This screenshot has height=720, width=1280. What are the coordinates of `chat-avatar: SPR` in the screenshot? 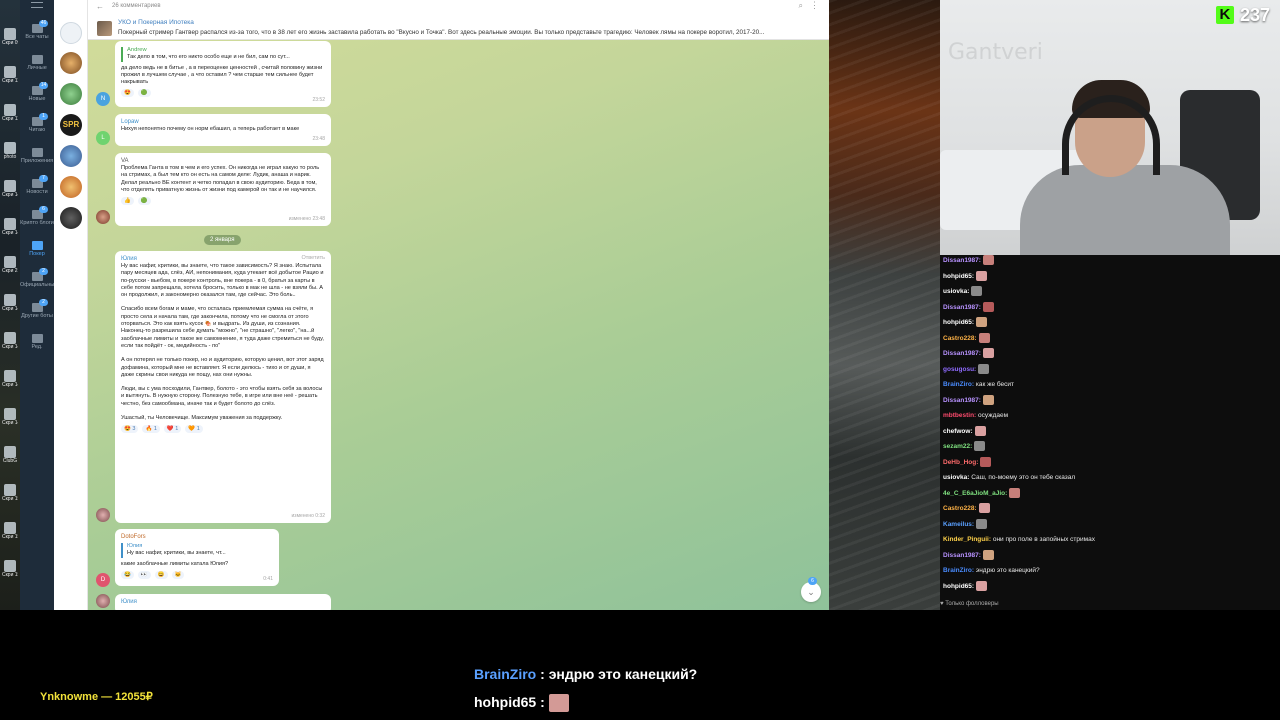 It's located at (71, 125).